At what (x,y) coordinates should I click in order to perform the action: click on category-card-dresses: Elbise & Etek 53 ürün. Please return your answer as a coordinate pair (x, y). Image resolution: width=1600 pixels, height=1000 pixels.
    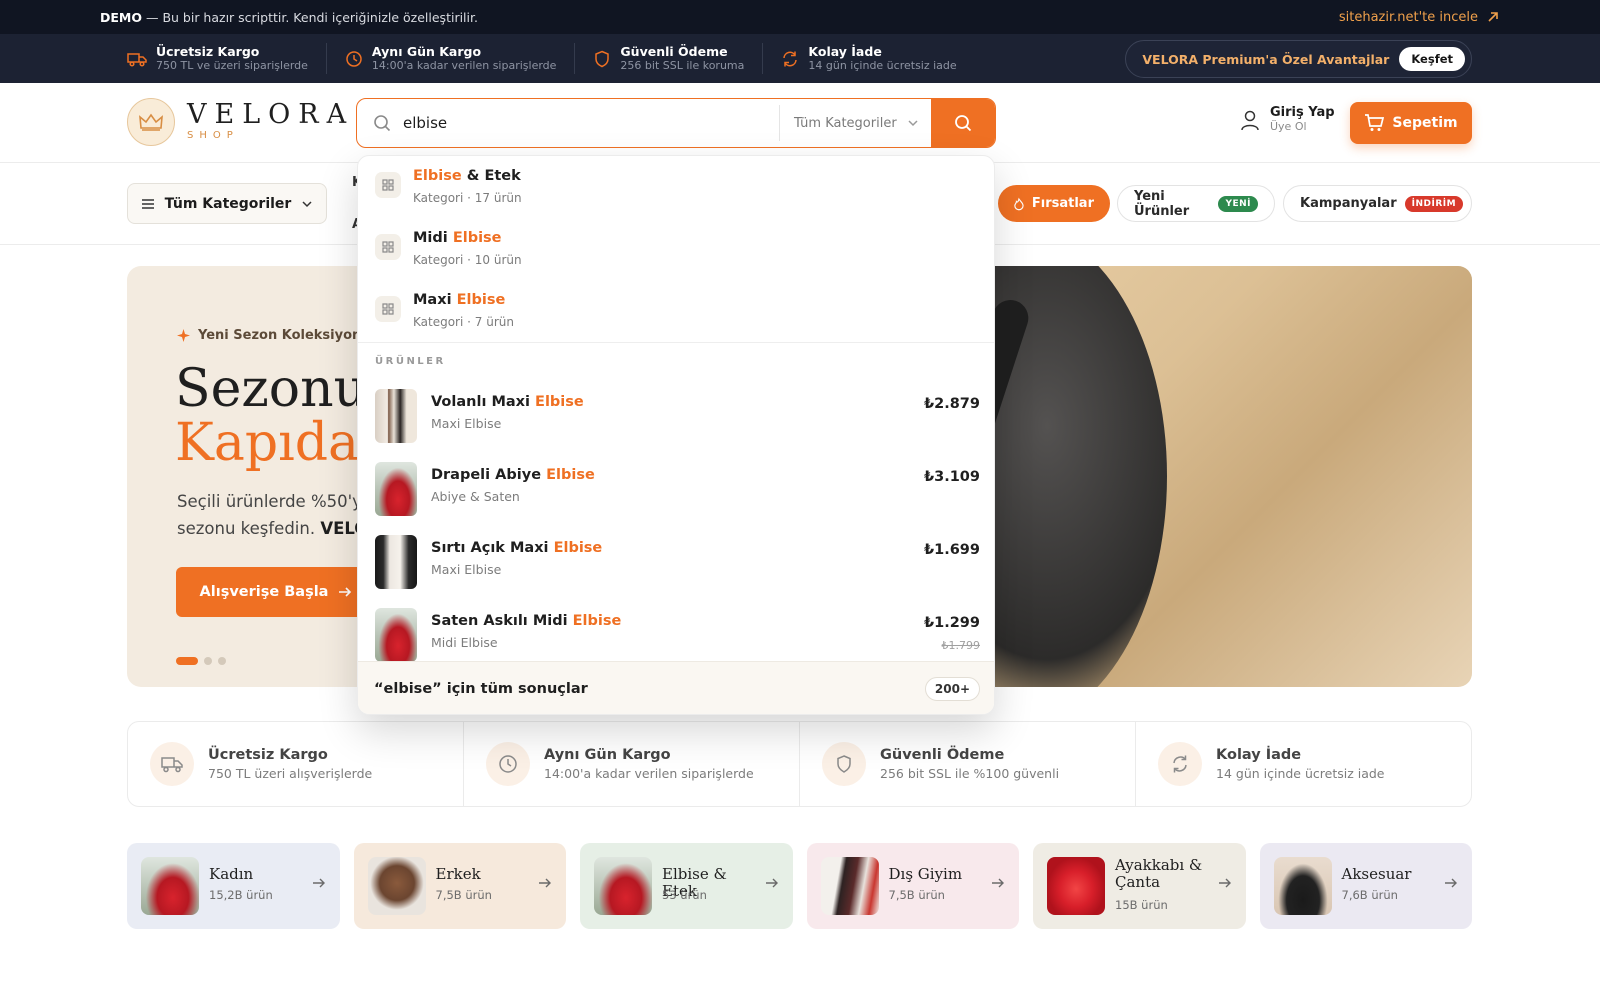
    Looking at the image, I should click on (686, 886).